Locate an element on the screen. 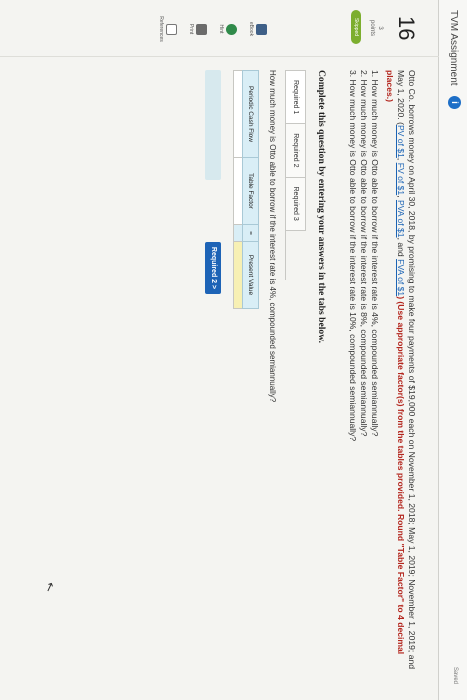 Image resolution: width=467 pixels, height=700 pixels. ebook-label: eBook is located at coordinates (251, 29).